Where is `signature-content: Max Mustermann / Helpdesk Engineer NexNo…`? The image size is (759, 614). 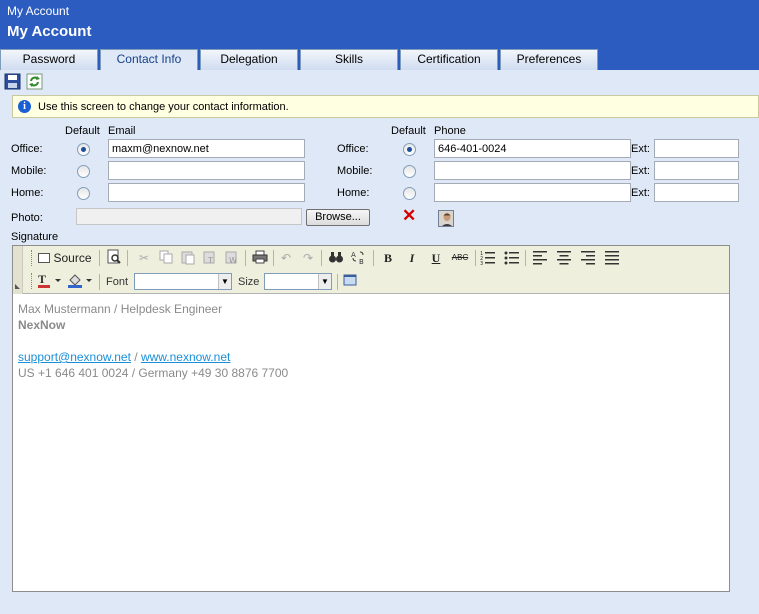
signature-content: Max Mustermann / Helpdesk Engineer NexNo… is located at coordinates (153, 341).